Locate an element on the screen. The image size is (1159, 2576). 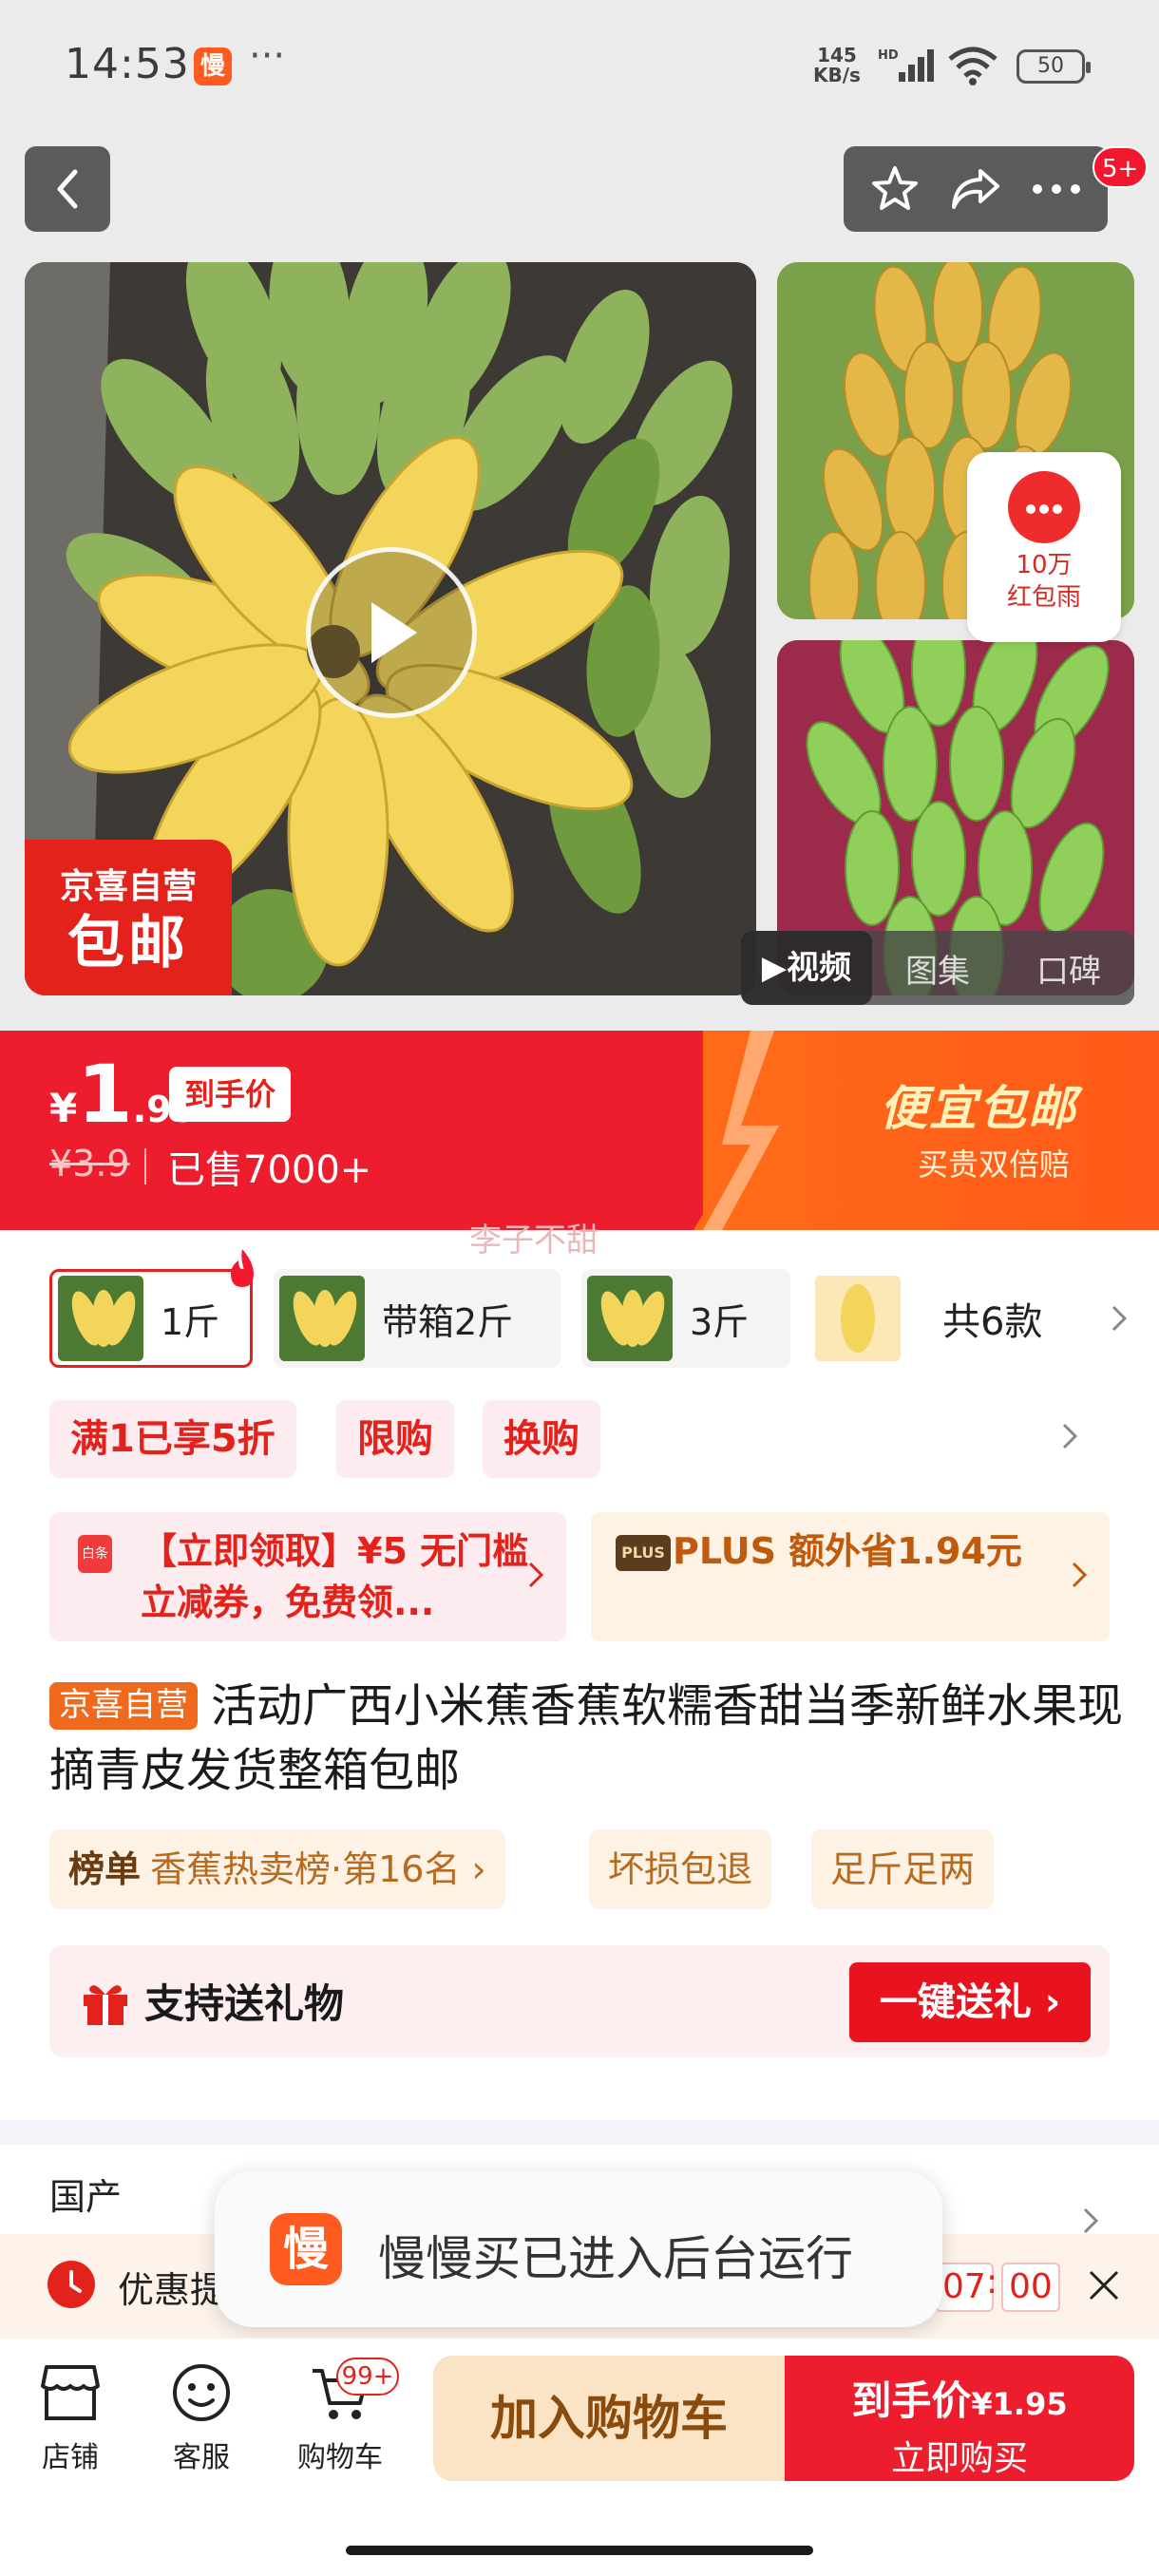
tab-video-play-icon: ▶ is located at coordinates (774, 968).